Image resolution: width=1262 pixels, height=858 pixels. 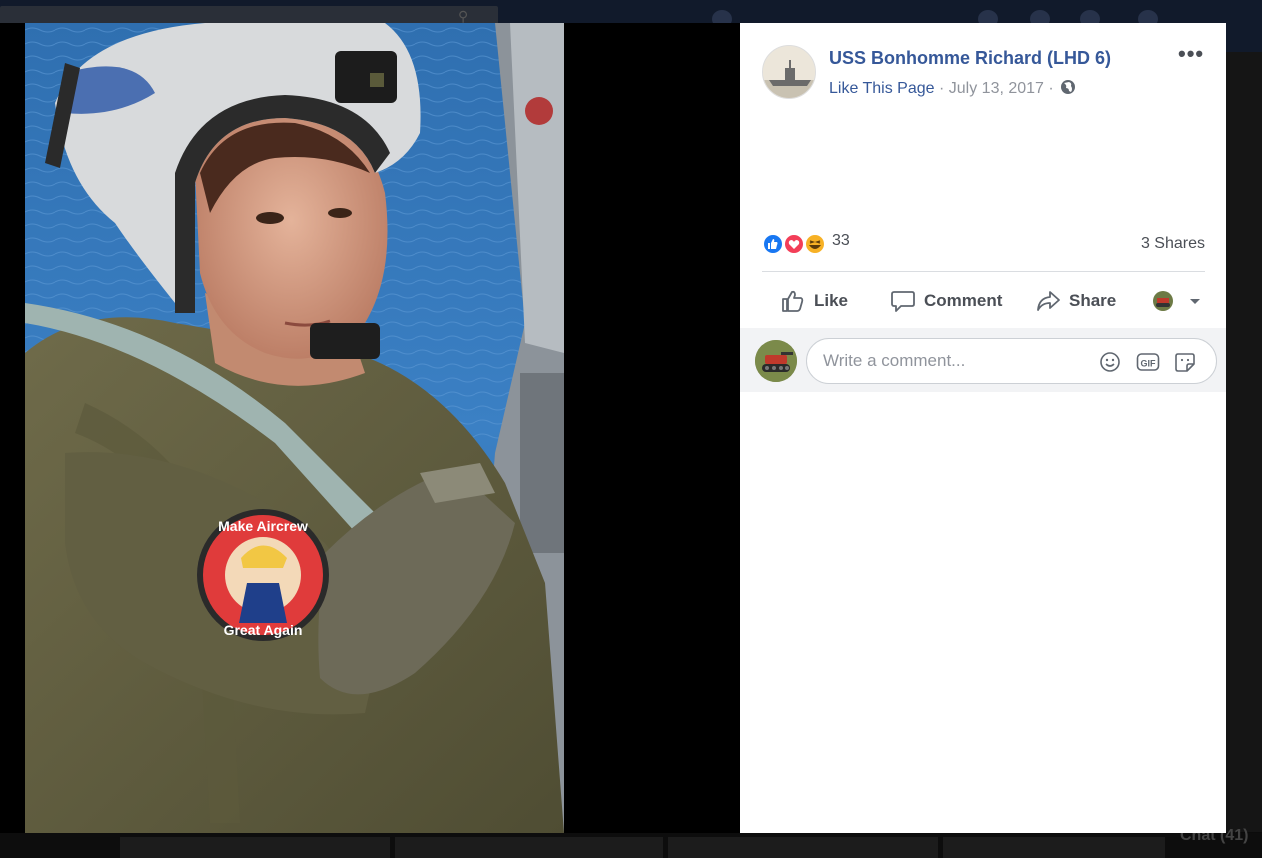 I want to click on post-as-selector, so click(x=1181, y=301).